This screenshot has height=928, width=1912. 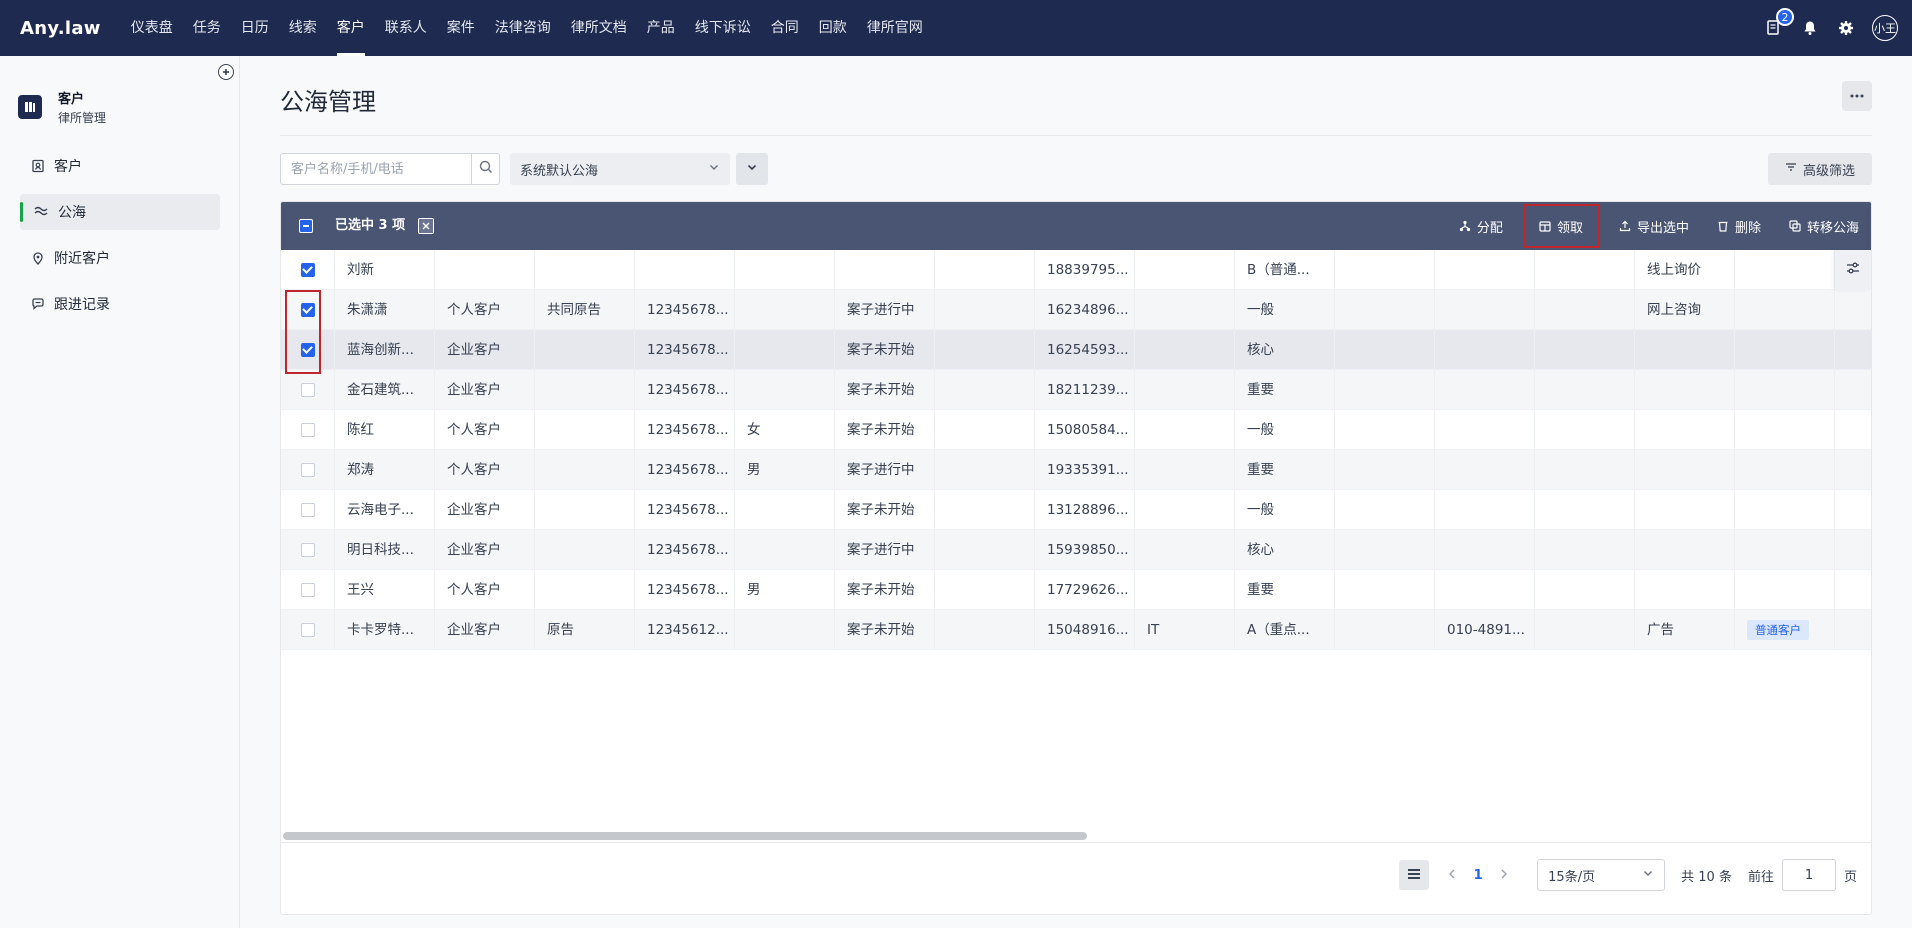 I want to click on table-cell: 广告, so click(x=1685, y=630).